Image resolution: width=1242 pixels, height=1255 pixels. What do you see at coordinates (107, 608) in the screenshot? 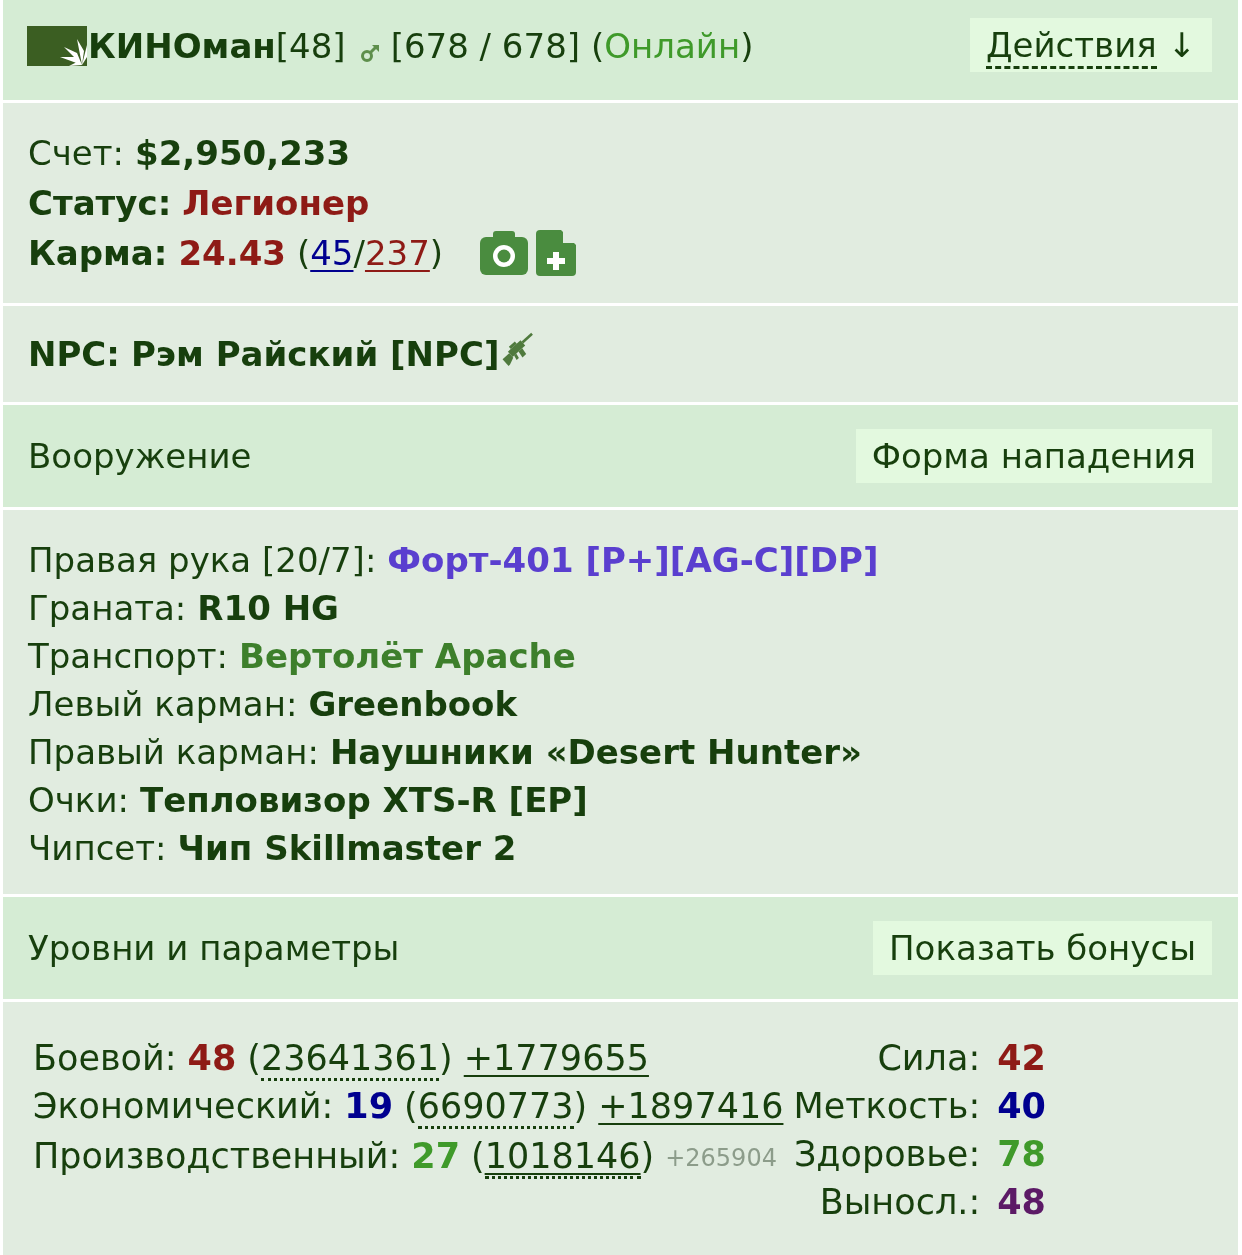
I see `equipment-slot-label: Граната:` at bounding box center [107, 608].